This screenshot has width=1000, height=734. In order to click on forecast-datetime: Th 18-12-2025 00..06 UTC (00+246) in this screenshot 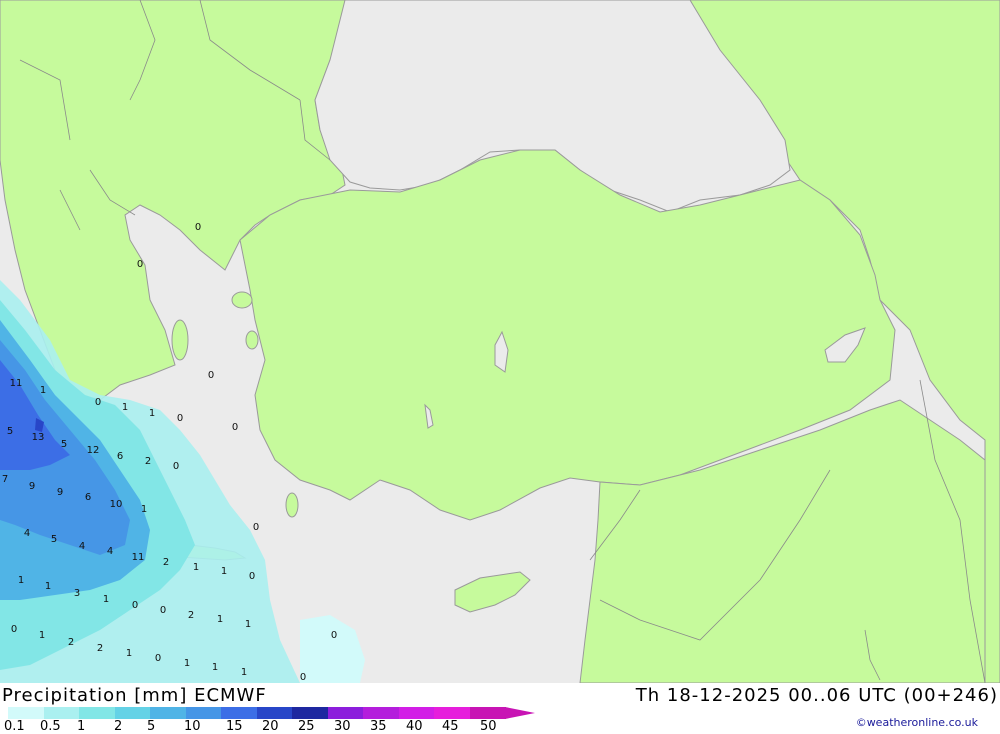, I will do `click(816, 695)`.